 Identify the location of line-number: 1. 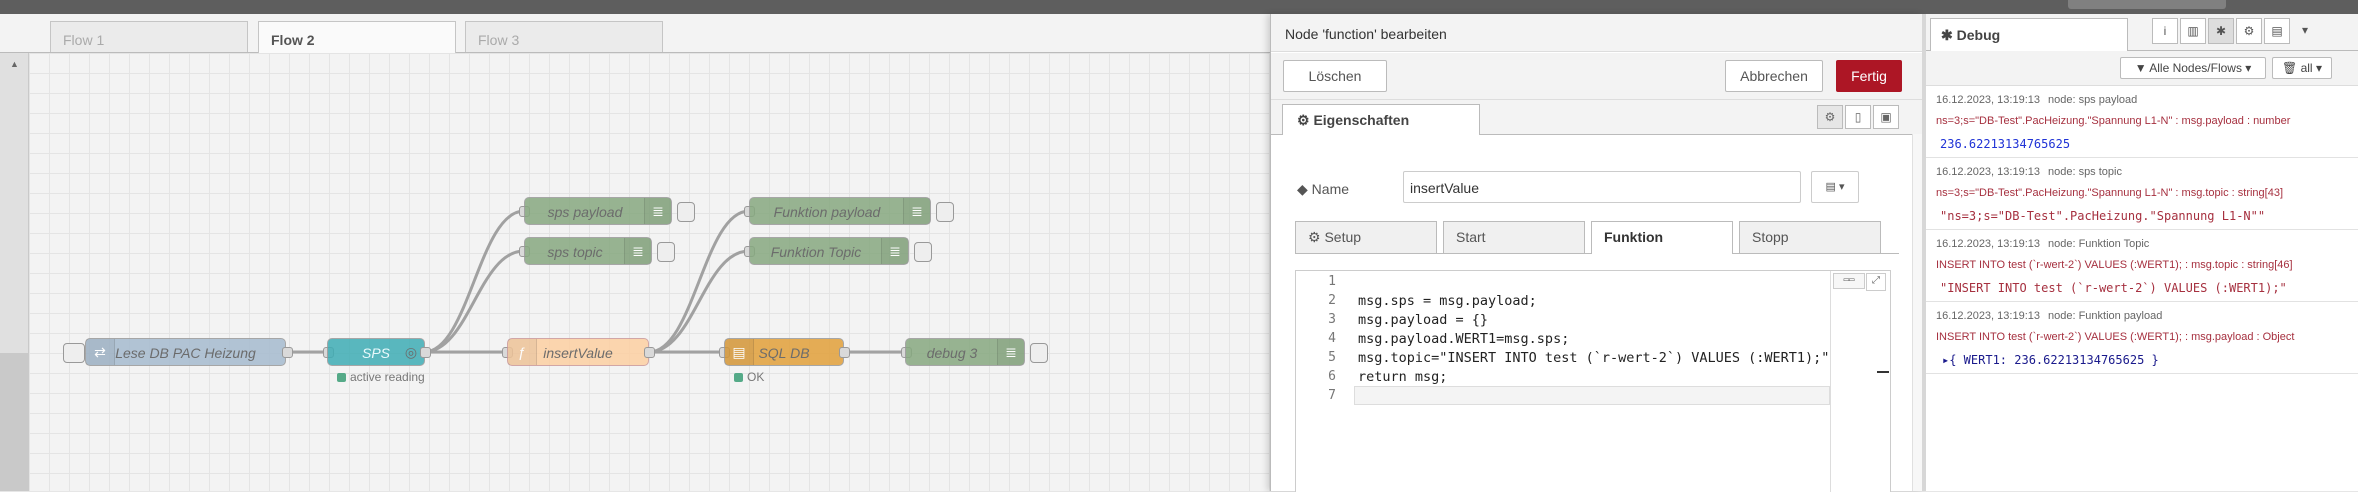
(1332, 281).